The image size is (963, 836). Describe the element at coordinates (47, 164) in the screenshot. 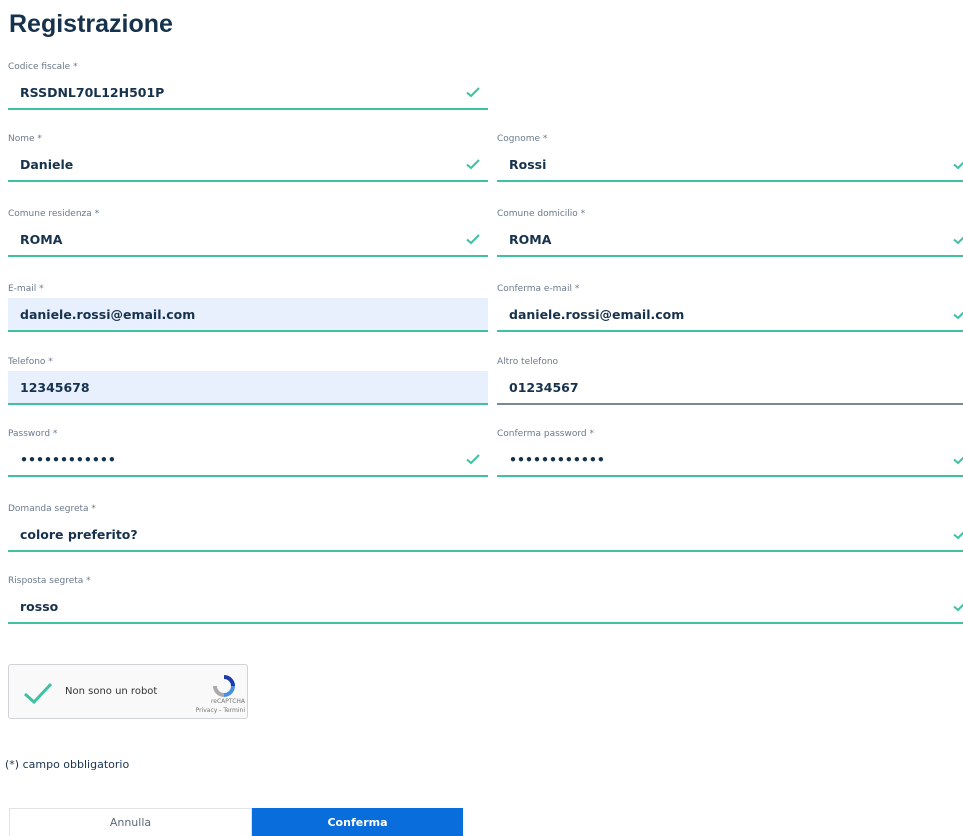

I see `nome-value: Daniele` at that location.